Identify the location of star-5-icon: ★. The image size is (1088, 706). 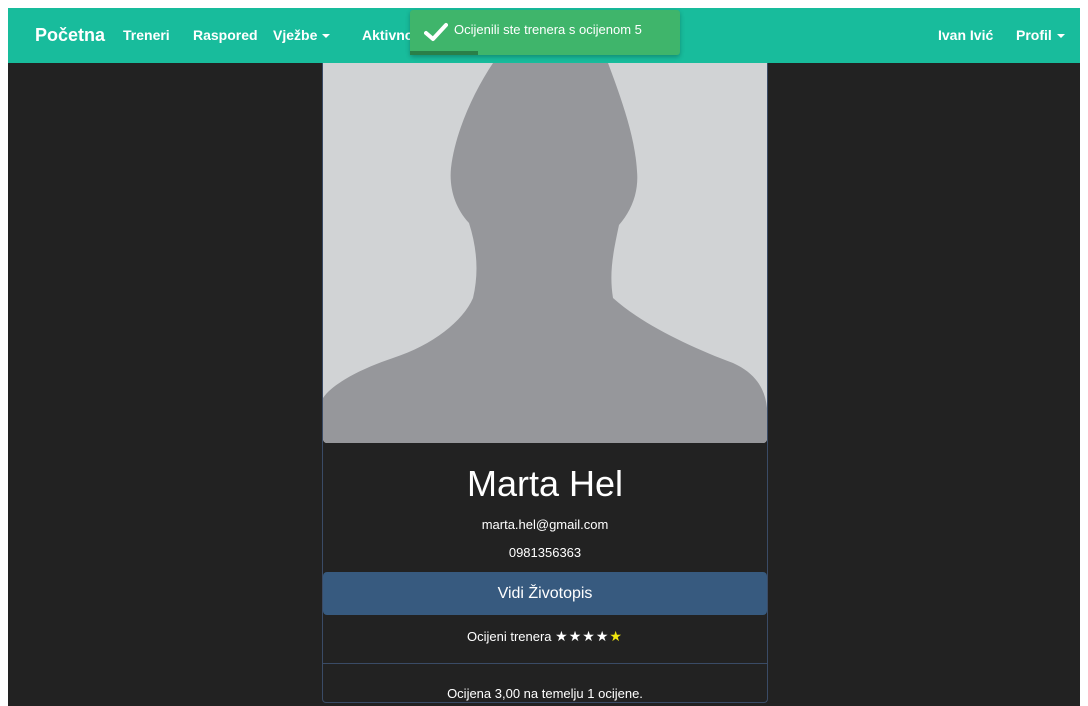
(616, 636).